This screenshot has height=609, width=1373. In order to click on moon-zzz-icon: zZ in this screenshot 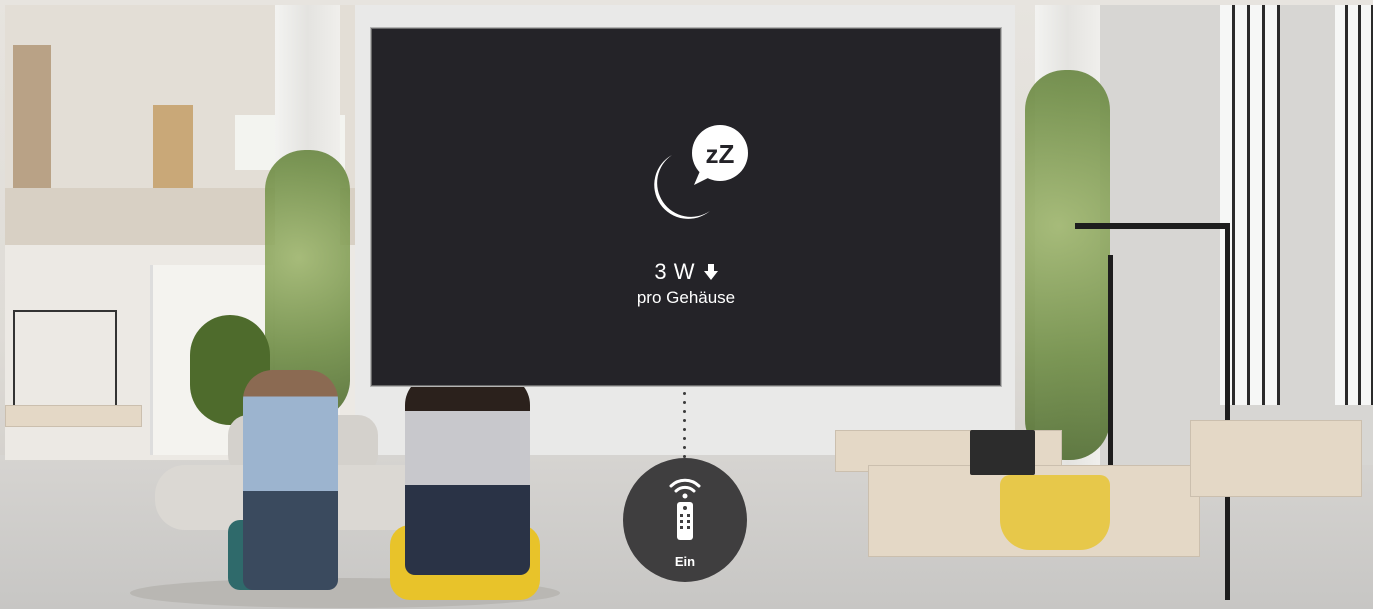, I will do `click(692, 174)`.